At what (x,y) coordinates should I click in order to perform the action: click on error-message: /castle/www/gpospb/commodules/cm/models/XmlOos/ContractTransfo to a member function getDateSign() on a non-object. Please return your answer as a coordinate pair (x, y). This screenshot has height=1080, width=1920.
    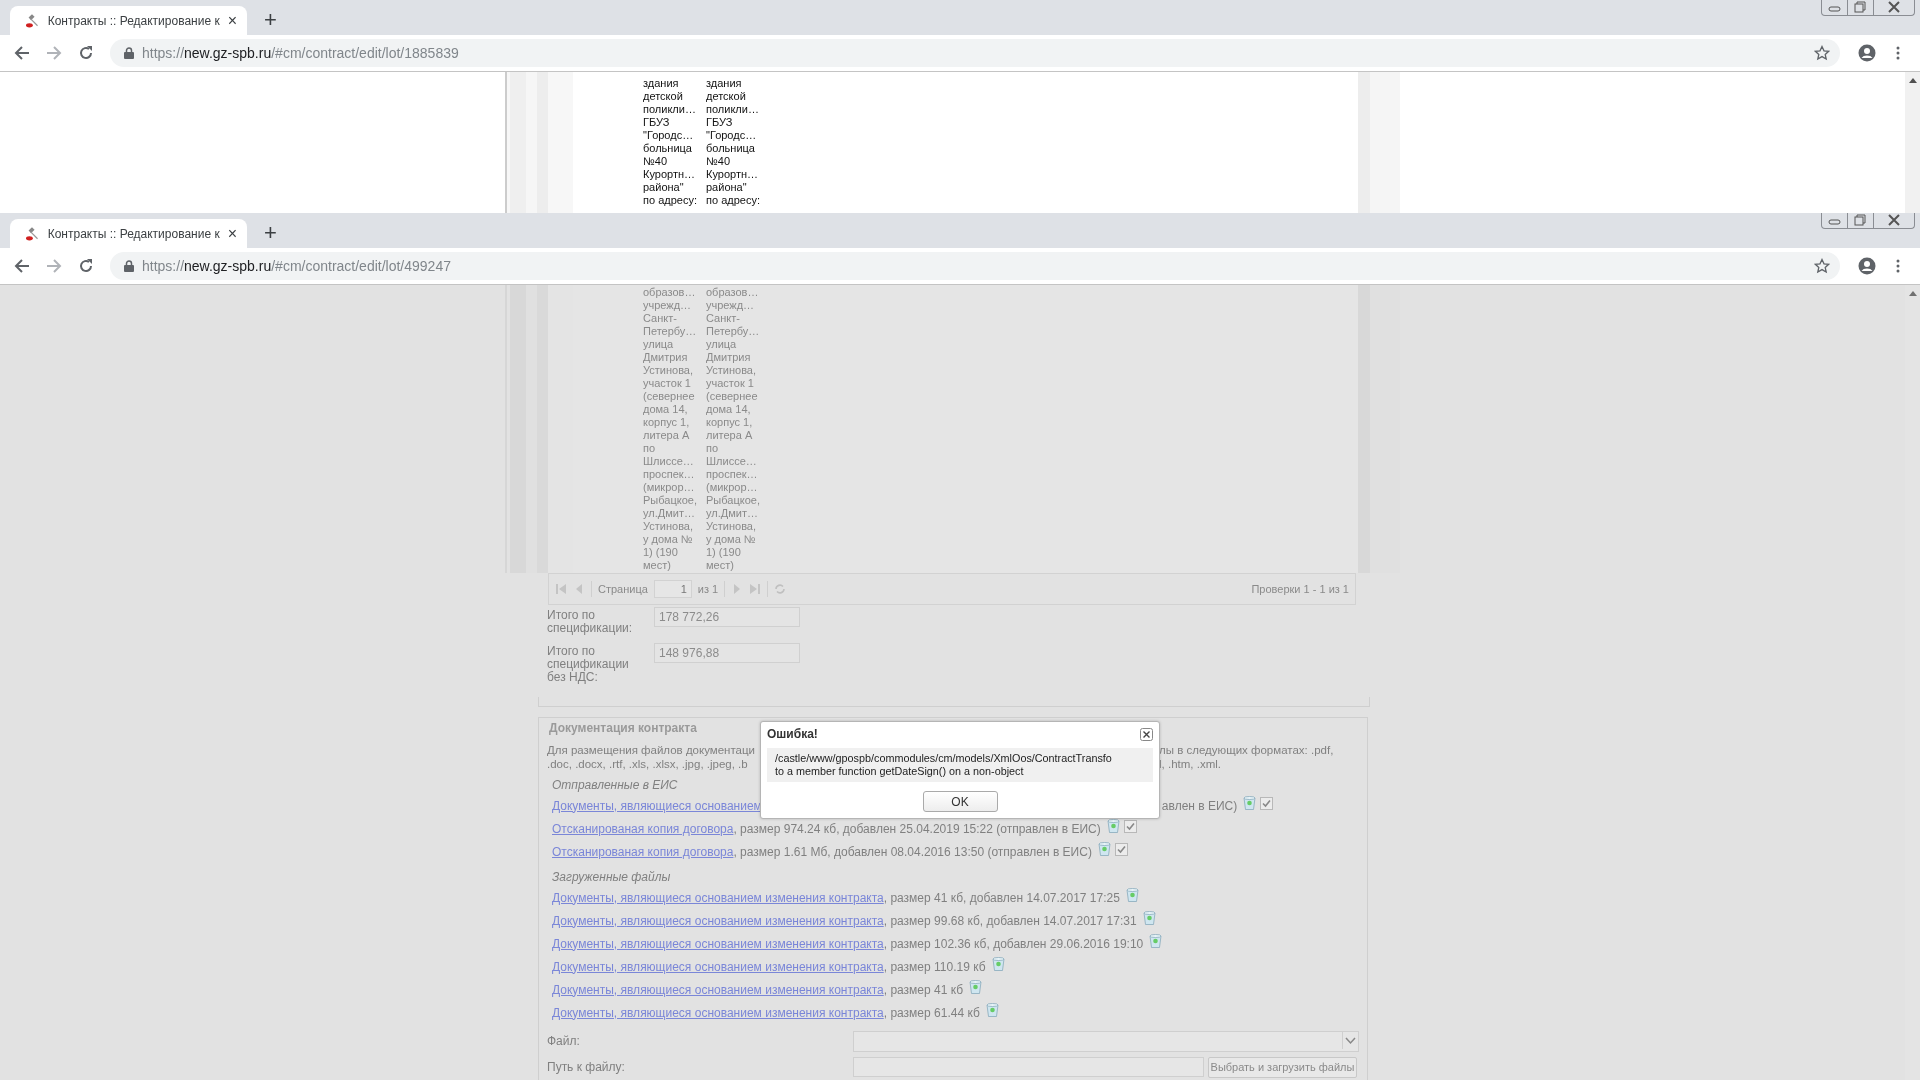
    Looking at the image, I should click on (960, 765).